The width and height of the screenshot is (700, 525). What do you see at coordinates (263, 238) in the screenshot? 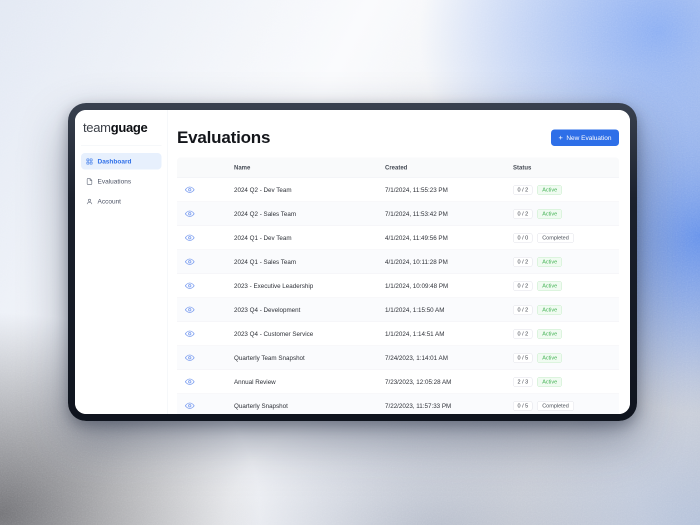
I see `evaluation-name: 2024 Q1 - Dev Team` at bounding box center [263, 238].